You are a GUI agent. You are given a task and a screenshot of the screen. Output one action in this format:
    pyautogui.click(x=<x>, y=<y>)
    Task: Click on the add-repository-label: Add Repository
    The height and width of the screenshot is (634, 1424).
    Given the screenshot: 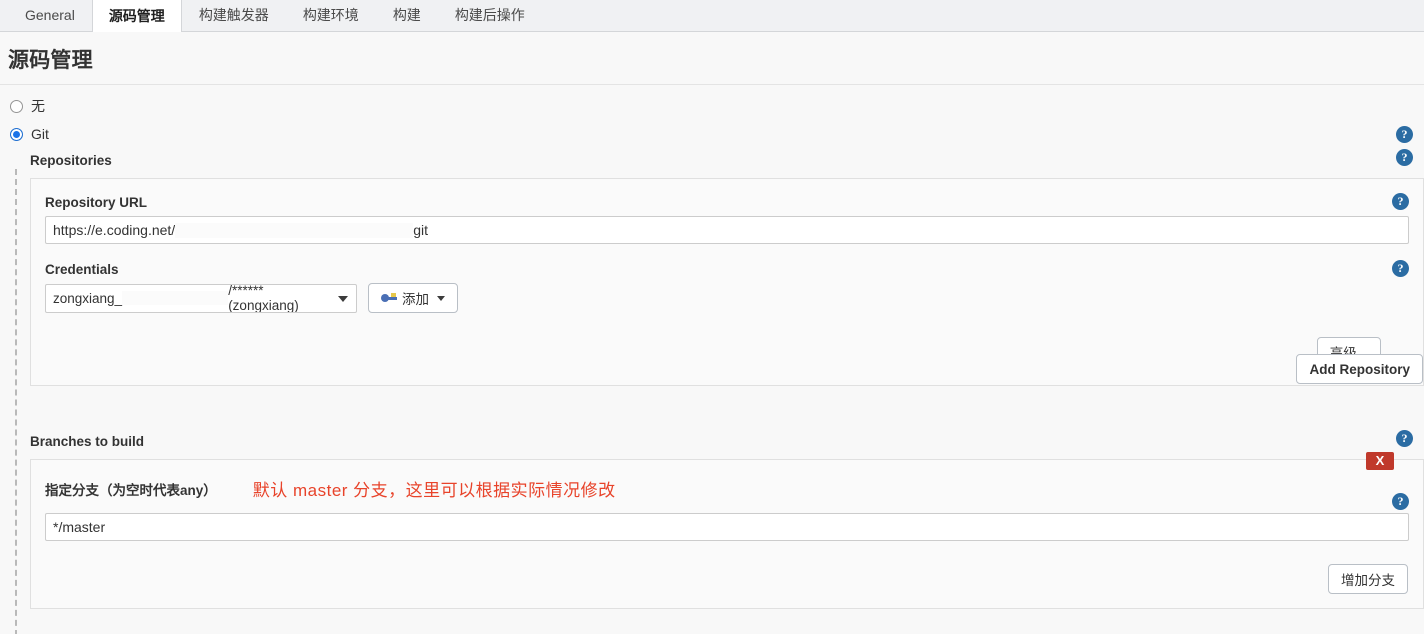 What is the action you would take?
    pyautogui.click(x=1359, y=369)
    